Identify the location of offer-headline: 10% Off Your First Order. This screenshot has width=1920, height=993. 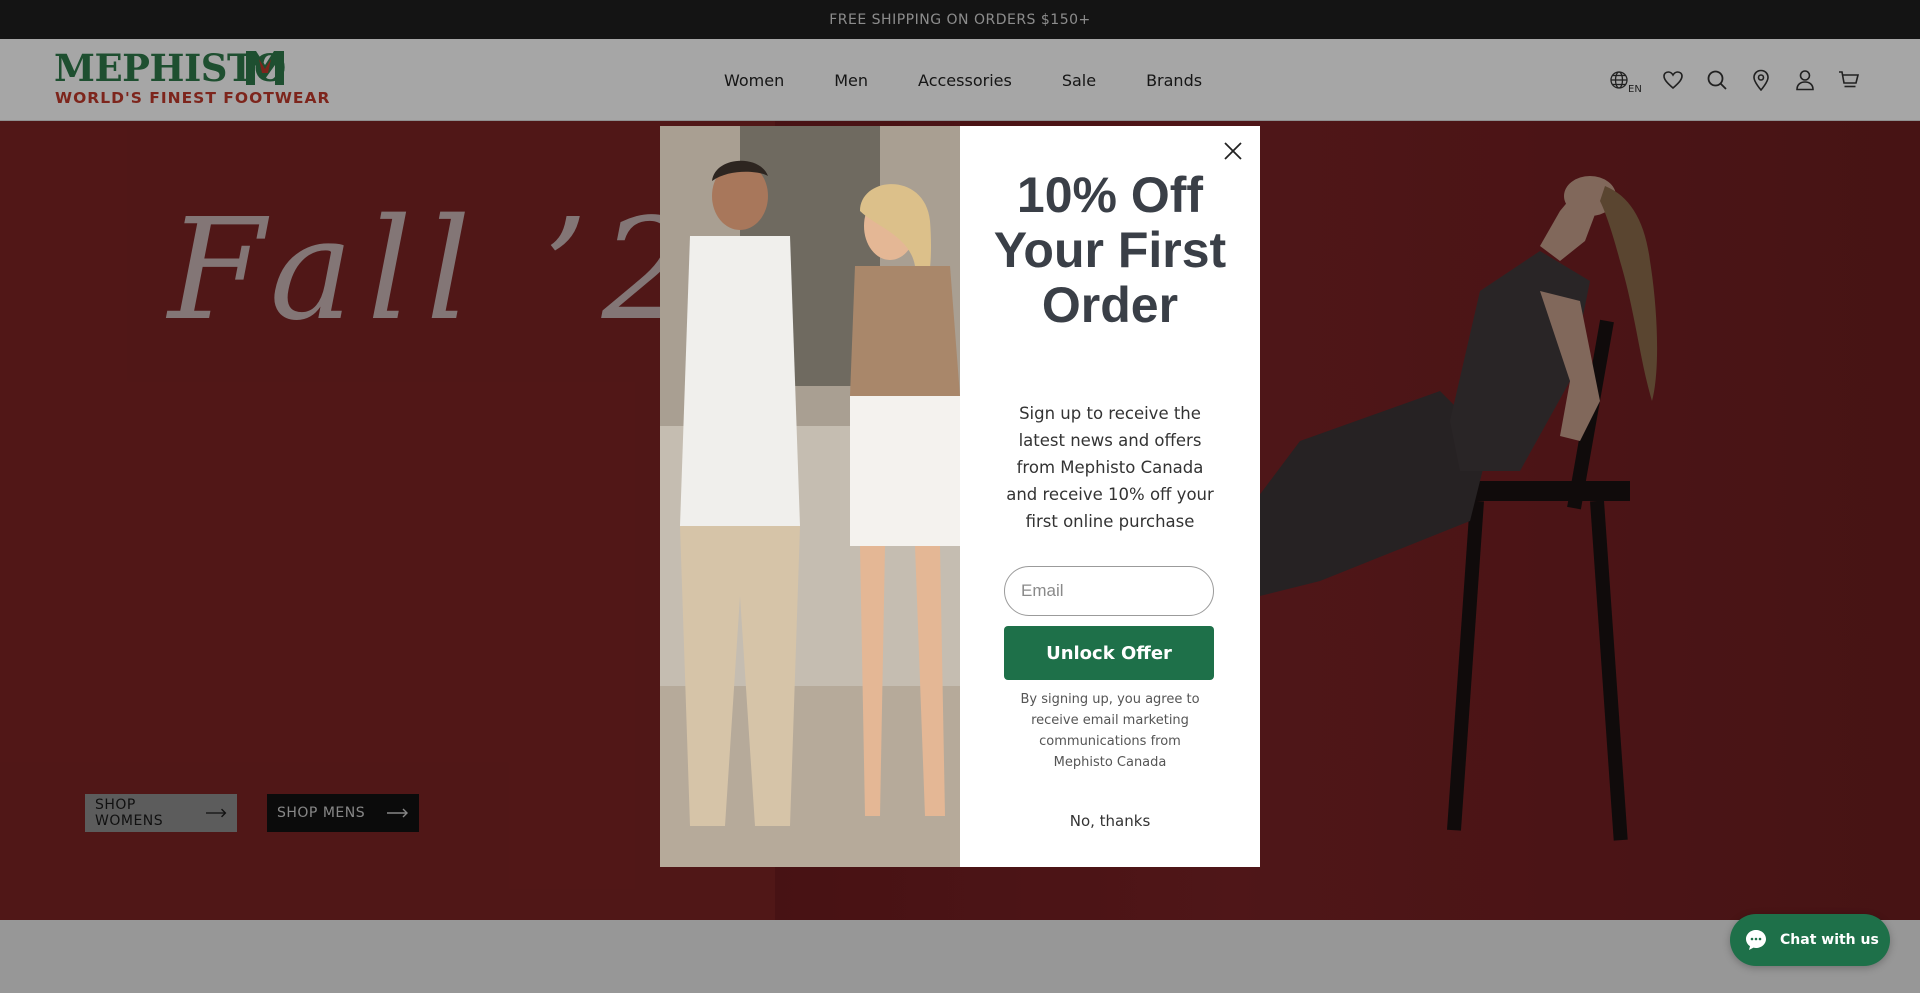
(1110, 250).